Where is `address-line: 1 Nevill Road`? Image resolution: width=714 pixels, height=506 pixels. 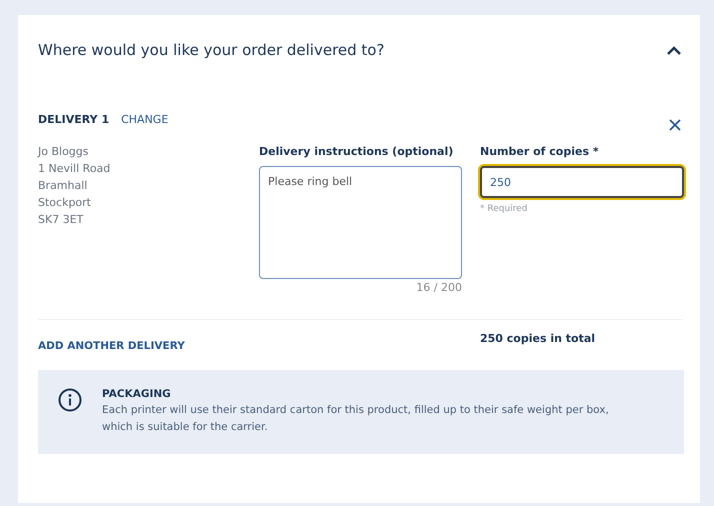 address-line: 1 Nevill Road is located at coordinates (75, 169).